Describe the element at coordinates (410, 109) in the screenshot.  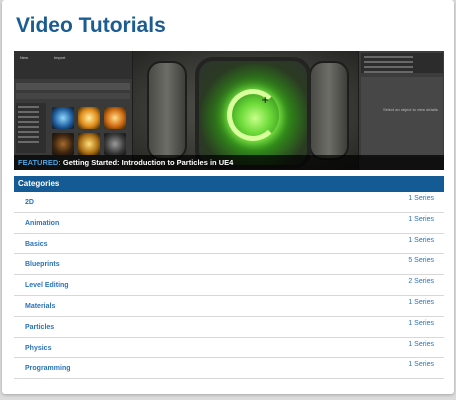
I see `details-hint: Select an object to view details` at that location.